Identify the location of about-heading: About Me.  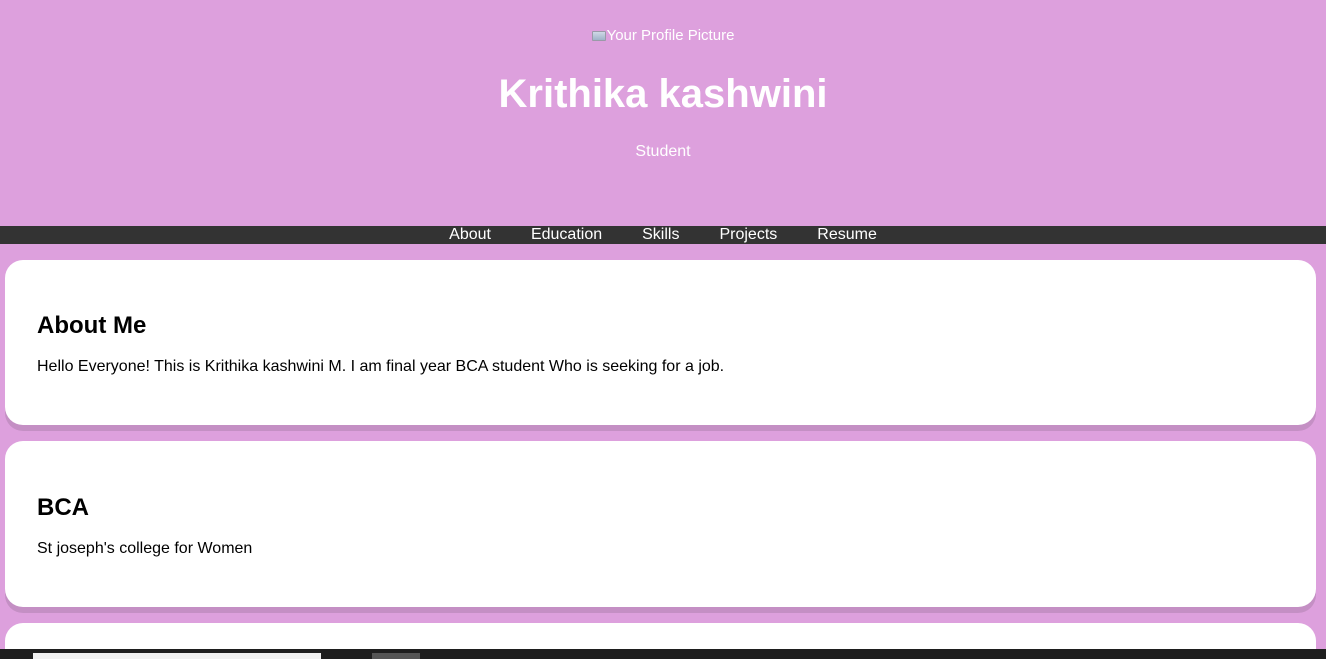
(92, 325).